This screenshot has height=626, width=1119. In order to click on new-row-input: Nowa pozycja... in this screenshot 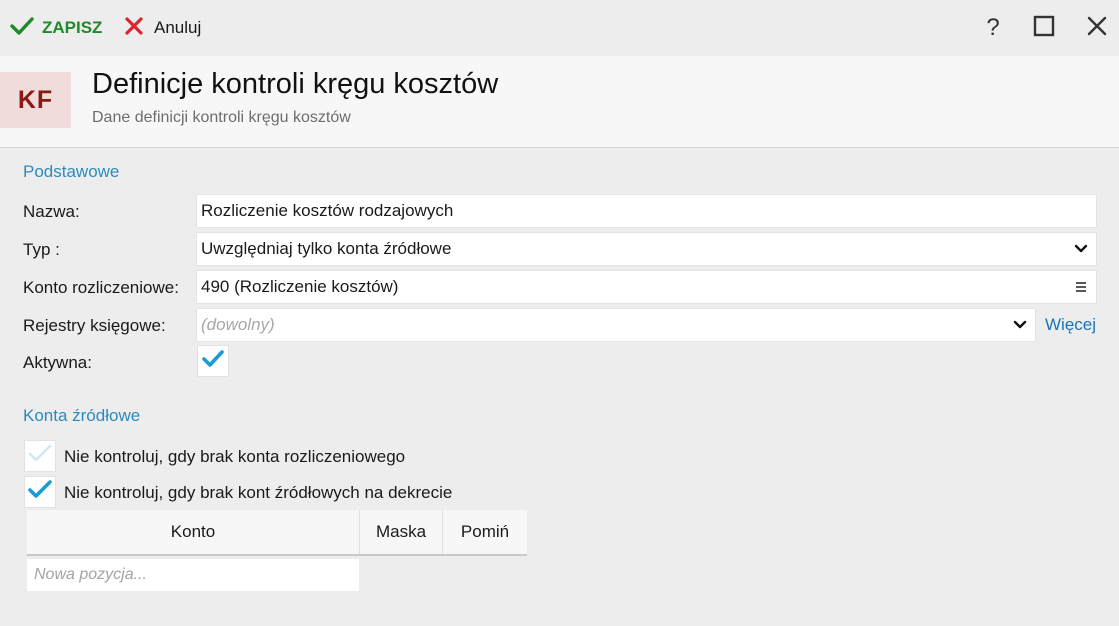, I will do `click(193, 575)`.